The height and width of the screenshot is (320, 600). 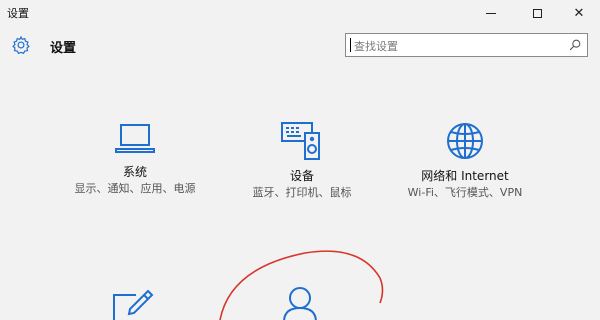 I want to click on tile-devices: 设备 蓝牙、打印机、鼠标, so click(x=302, y=161).